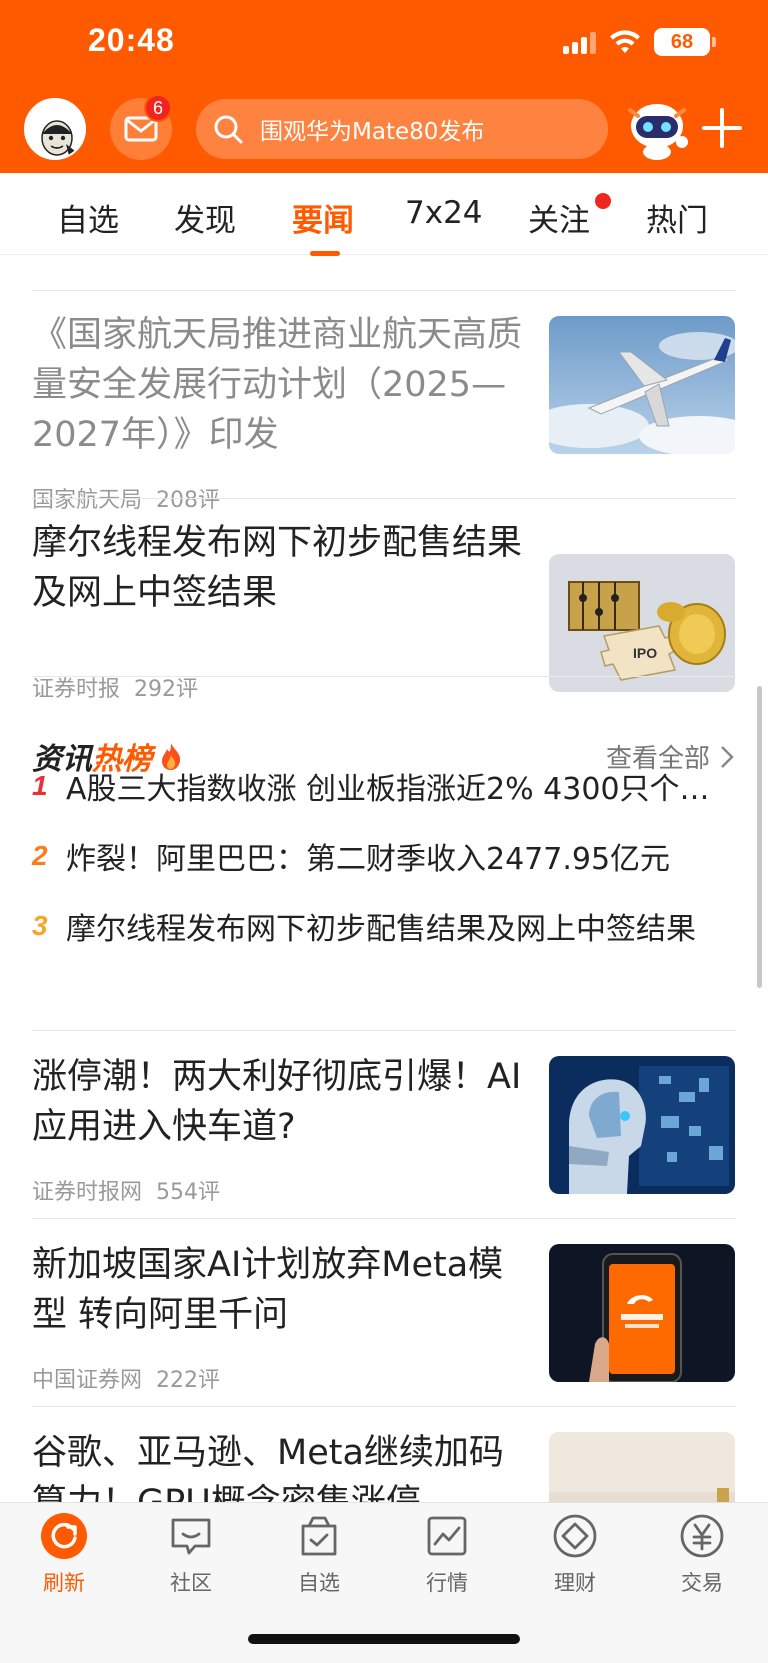 The width and height of the screenshot is (768, 1663). Describe the element at coordinates (625, 41) in the screenshot. I see `wifi-icon` at that location.